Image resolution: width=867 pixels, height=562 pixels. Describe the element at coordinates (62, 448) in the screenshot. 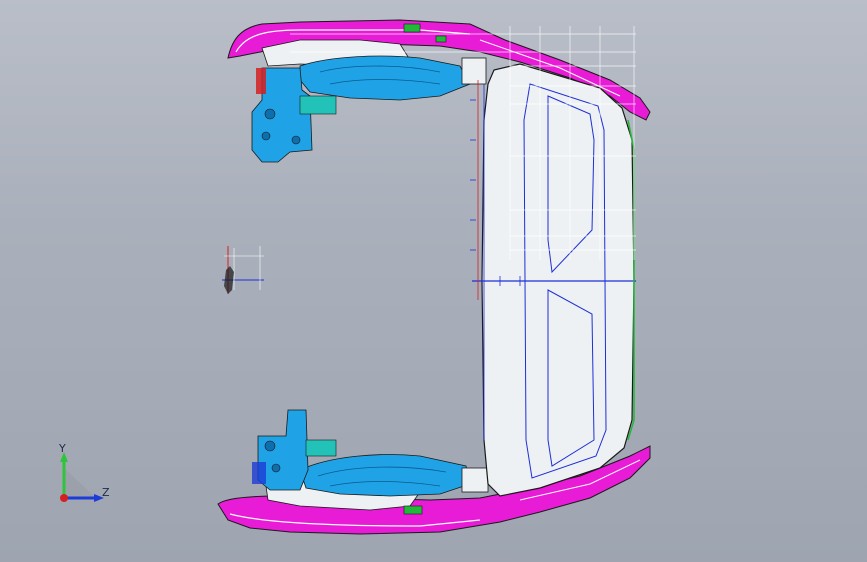

I see `triad-y-label: Y` at that location.